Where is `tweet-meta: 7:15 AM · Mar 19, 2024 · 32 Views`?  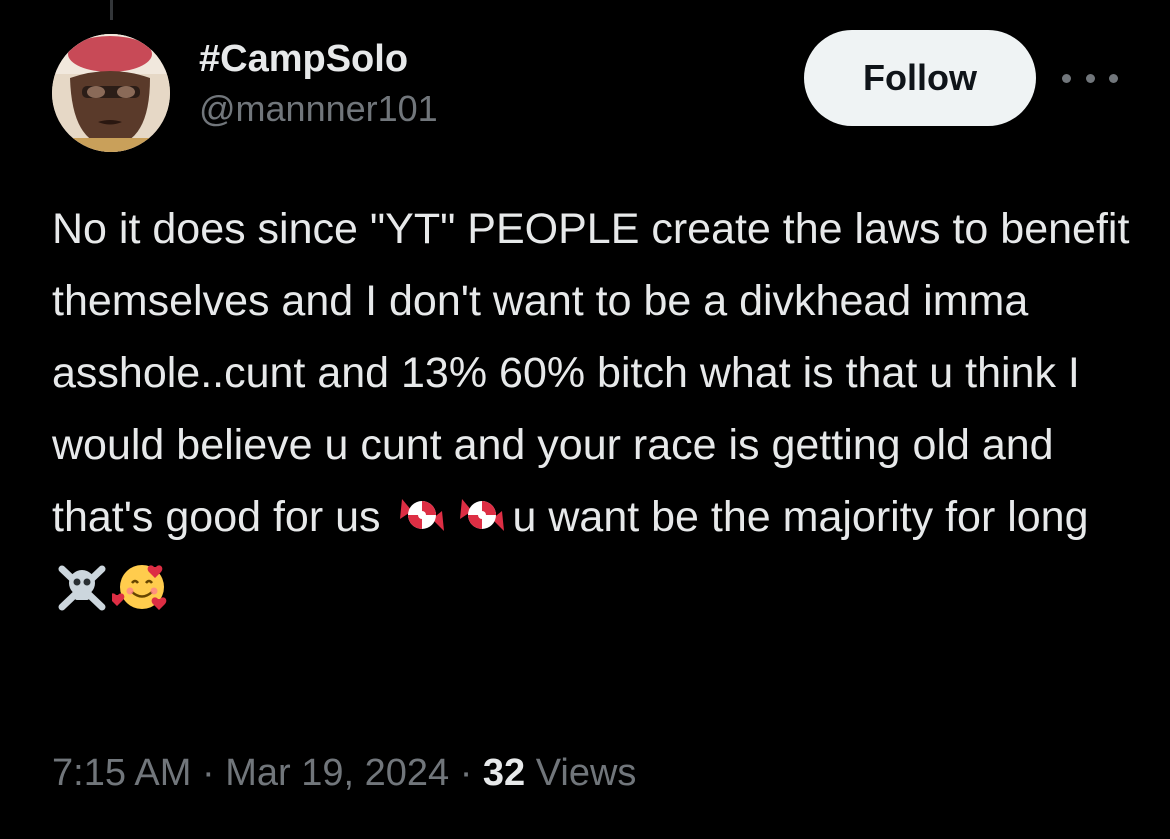 tweet-meta: 7:15 AM · Mar 19, 2024 · 32 Views is located at coordinates (344, 773).